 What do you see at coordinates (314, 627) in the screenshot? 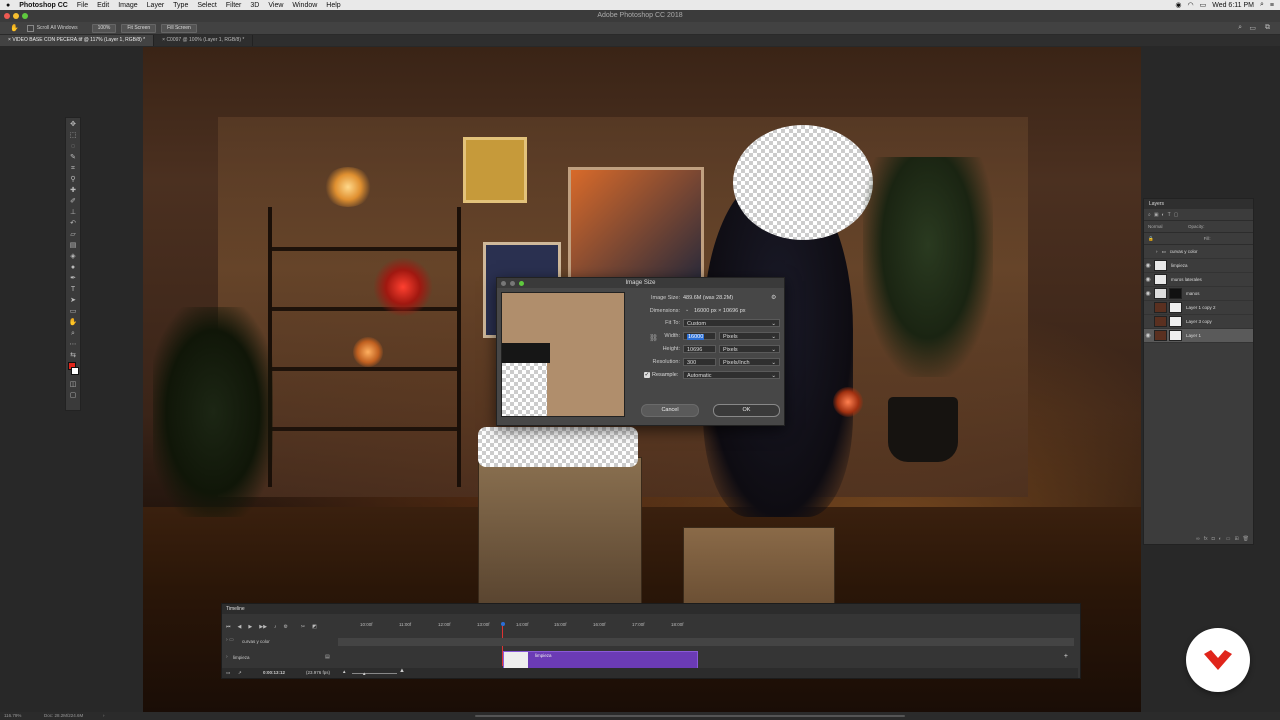
I see `transition-icon: ◩` at bounding box center [314, 627].